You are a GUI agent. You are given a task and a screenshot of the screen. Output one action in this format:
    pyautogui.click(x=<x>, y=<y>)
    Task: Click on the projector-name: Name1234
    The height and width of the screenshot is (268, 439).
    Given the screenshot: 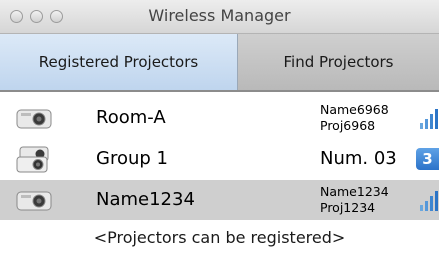 What is the action you would take?
    pyautogui.click(x=145, y=199)
    